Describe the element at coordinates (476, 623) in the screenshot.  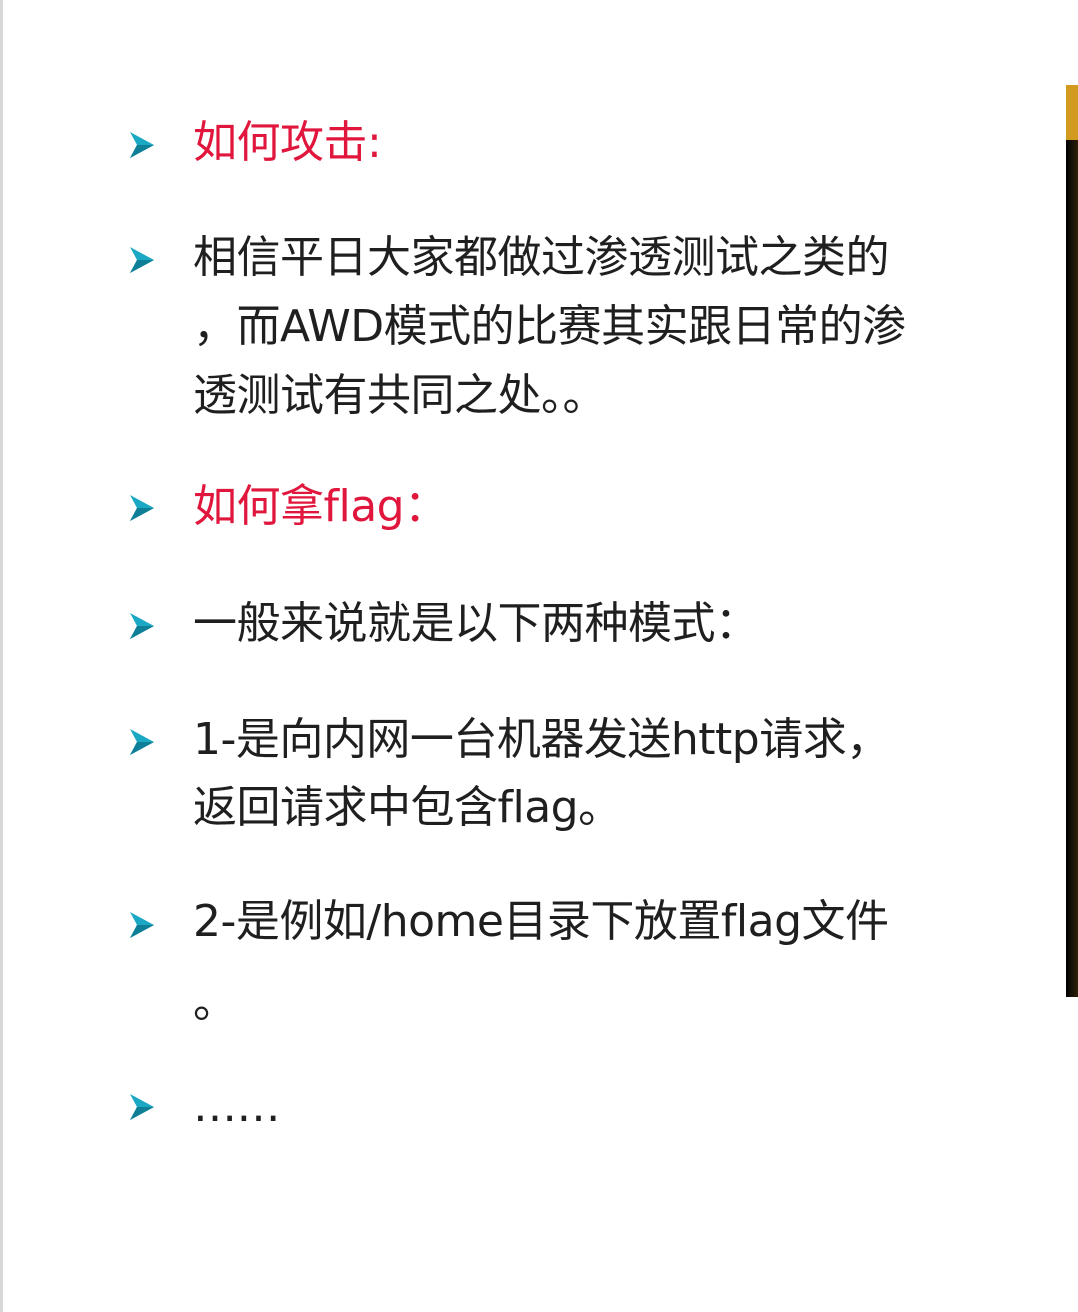
I see `modes-intro: 一般来说就是以下两种模式：` at that location.